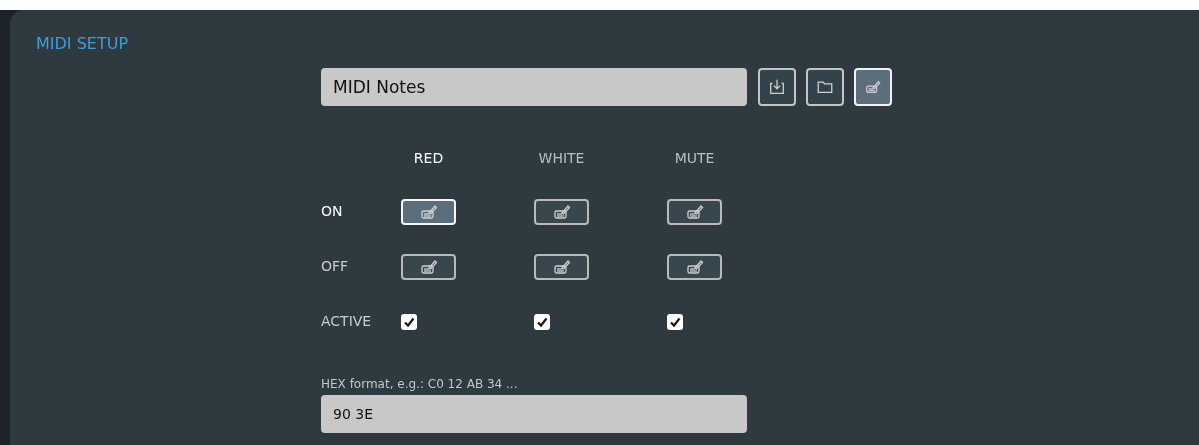  Describe the element at coordinates (534, 414) in the screenshot. I see `hex-input-field: 90 3E` at that location.